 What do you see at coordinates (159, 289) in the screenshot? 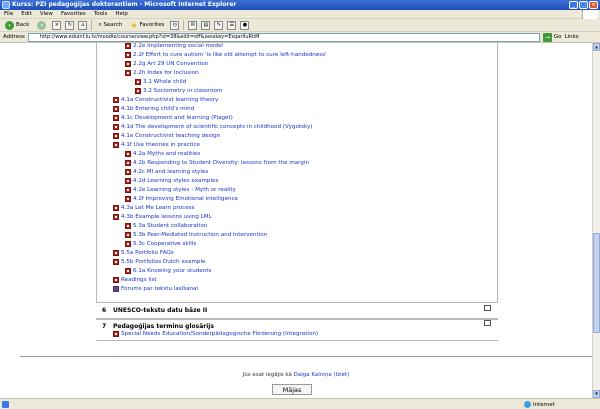
I see `activity-link: Forums par tekstu lasīšanai` at bounding box center [159, 289].